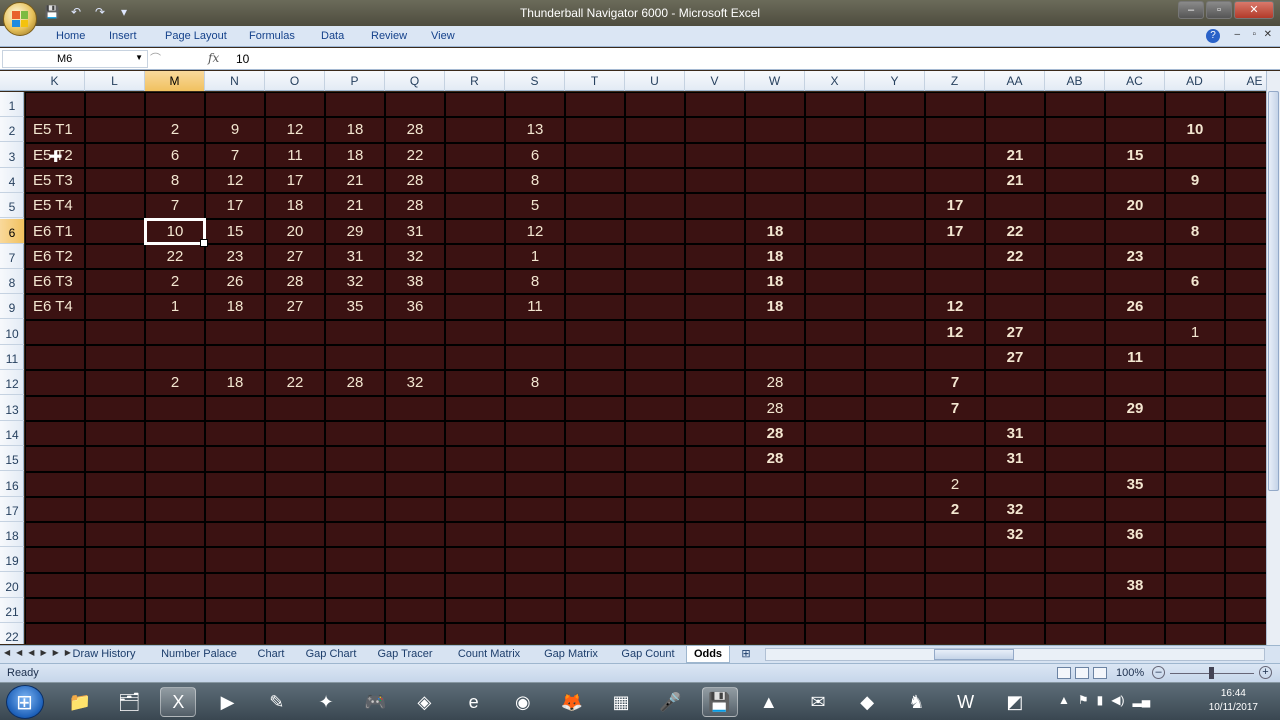 This screenshot has width=1280, height=720. I want to click on sheet-tab-gap-tracer: Gap Tracer, so click(405, 654).